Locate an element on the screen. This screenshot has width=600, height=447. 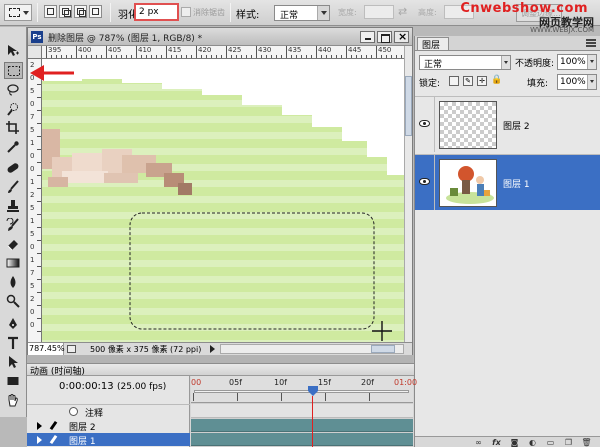
ruler-origin is located at coordinates (35, 52).